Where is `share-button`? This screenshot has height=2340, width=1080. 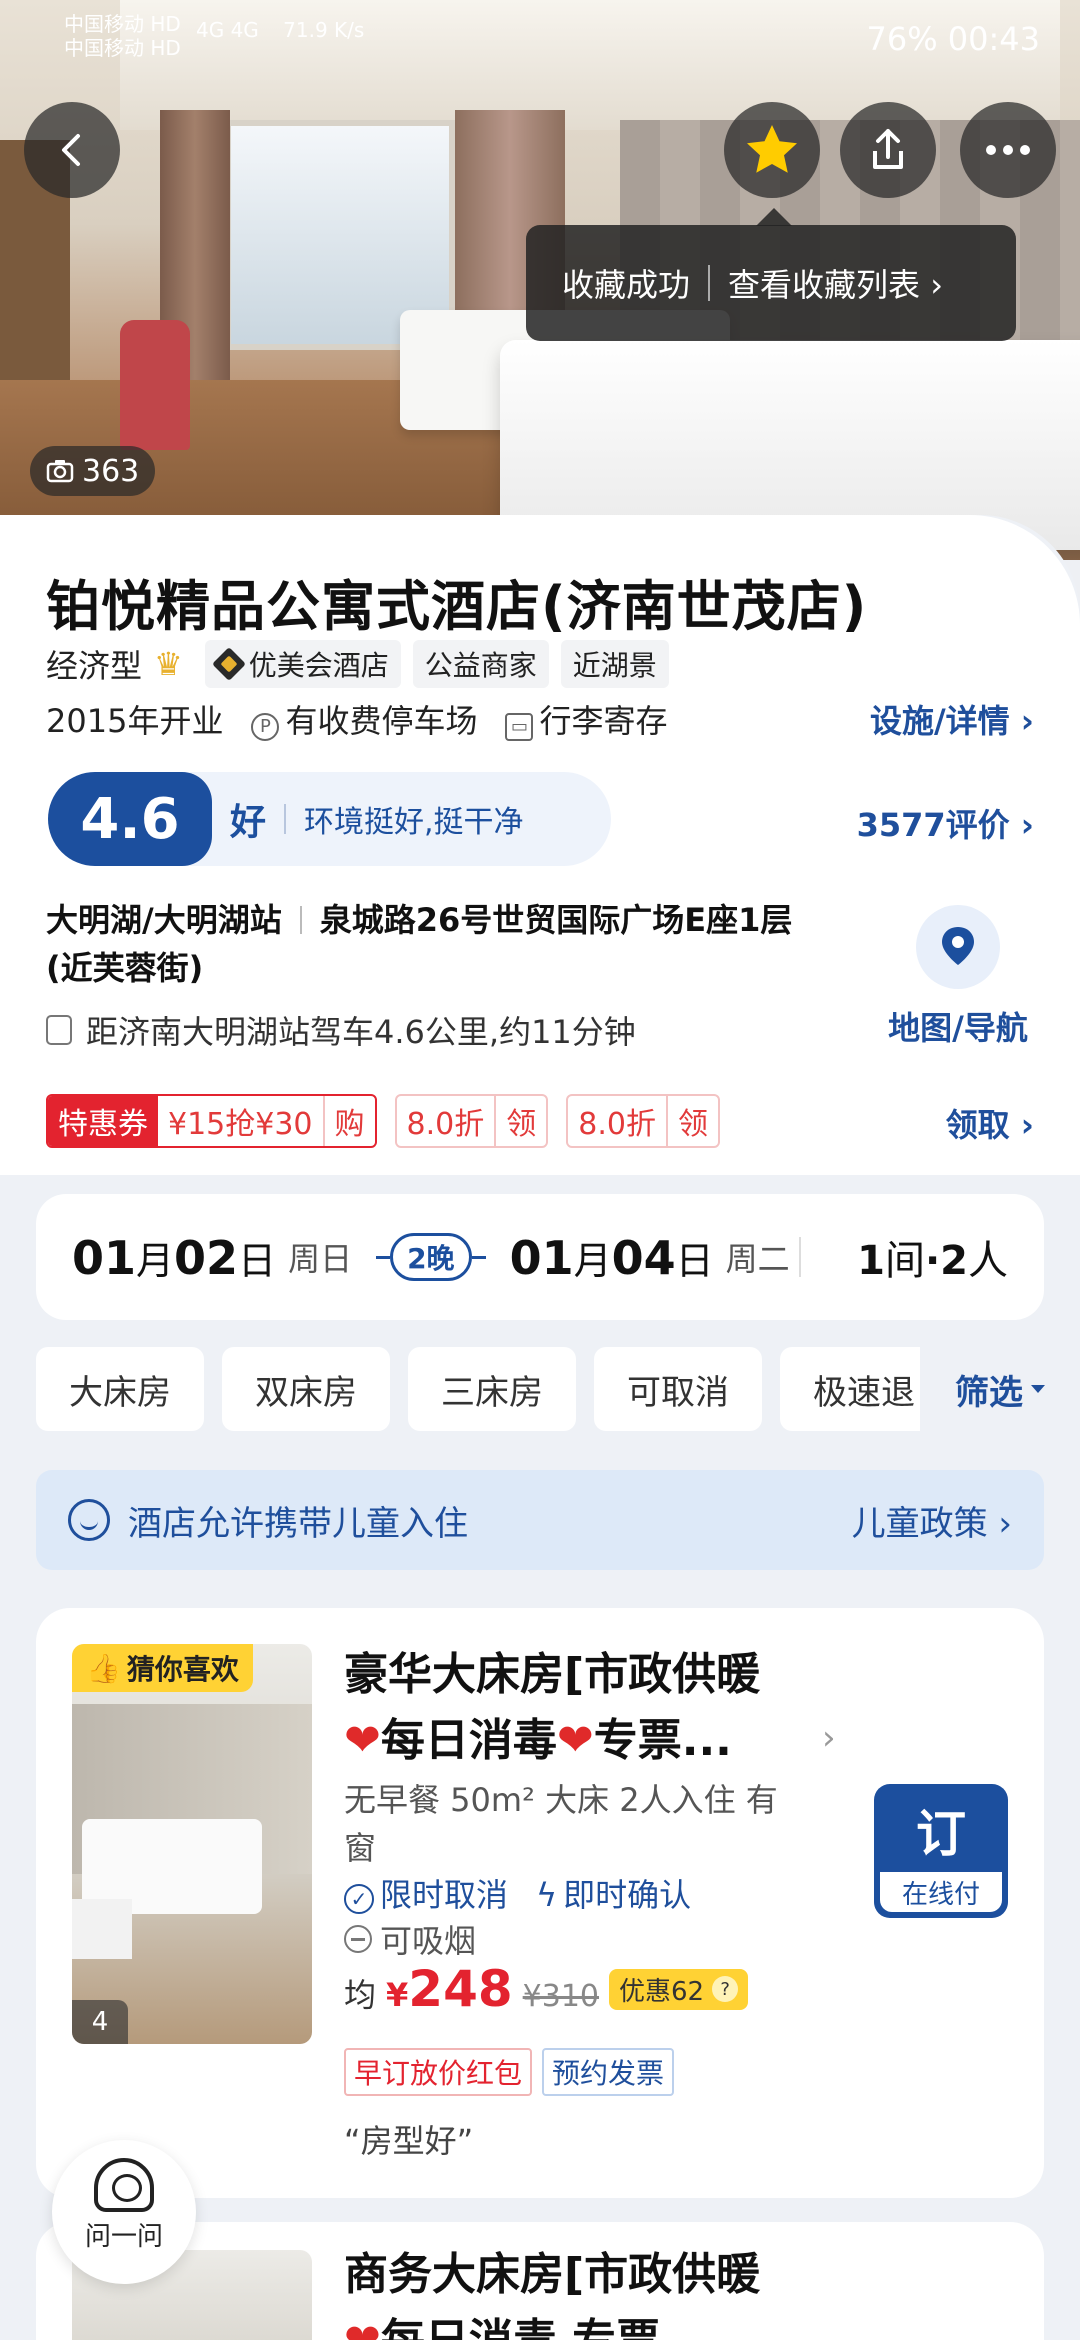 share-button is located at coordinates (888, 150).